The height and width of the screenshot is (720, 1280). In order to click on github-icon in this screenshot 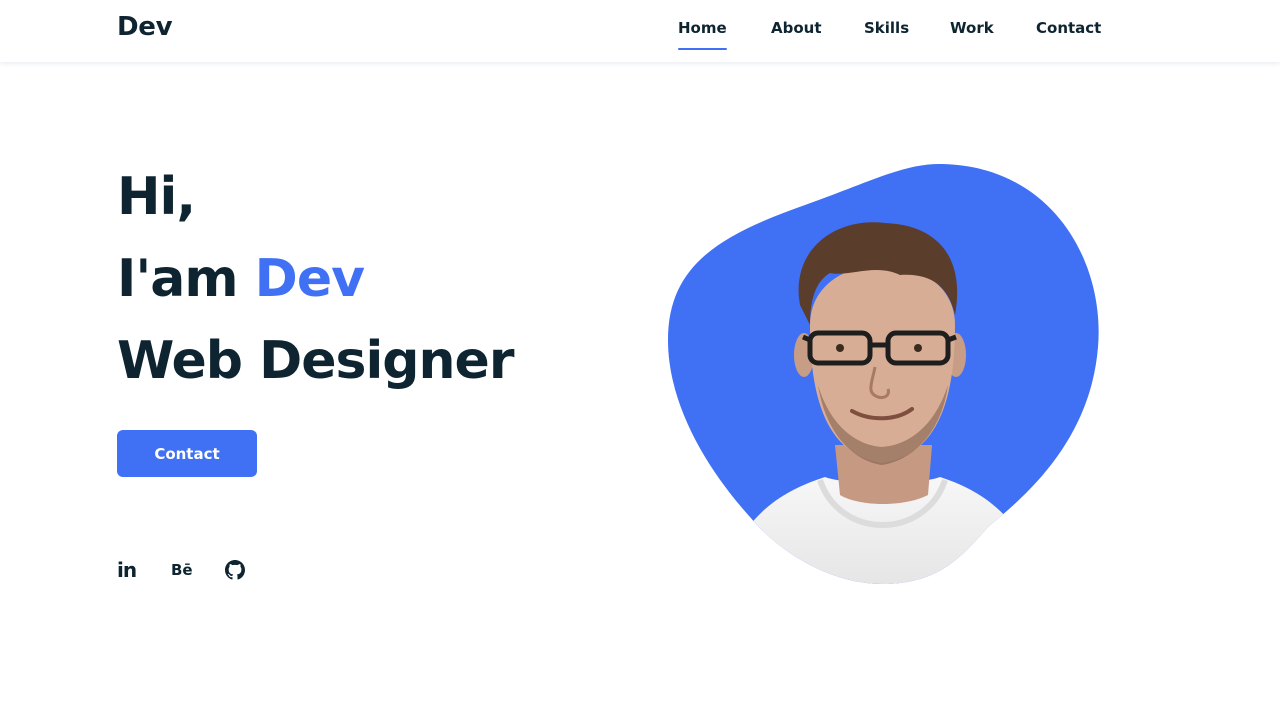, I will do `click(235, 570)`.